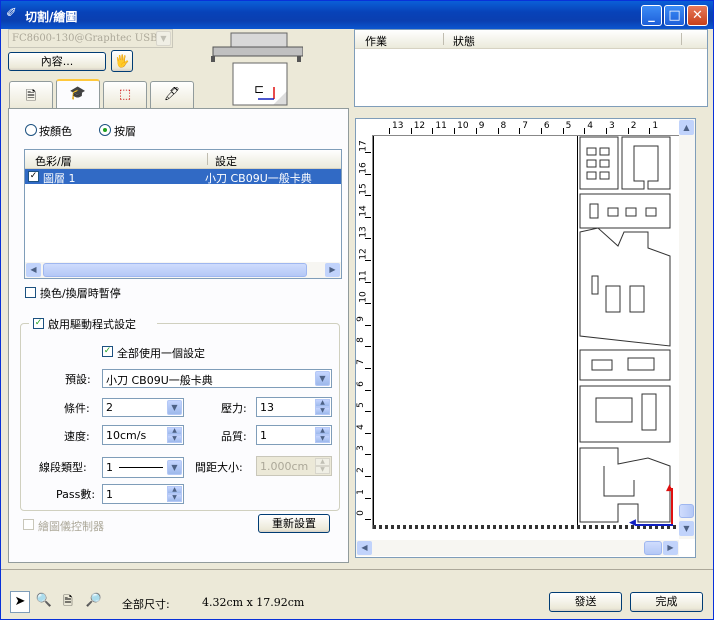  What do you see at coordinates (360, 362) in the screenshot?
I see `ruler-tick-label: 7` at bounding box center [360, 362].